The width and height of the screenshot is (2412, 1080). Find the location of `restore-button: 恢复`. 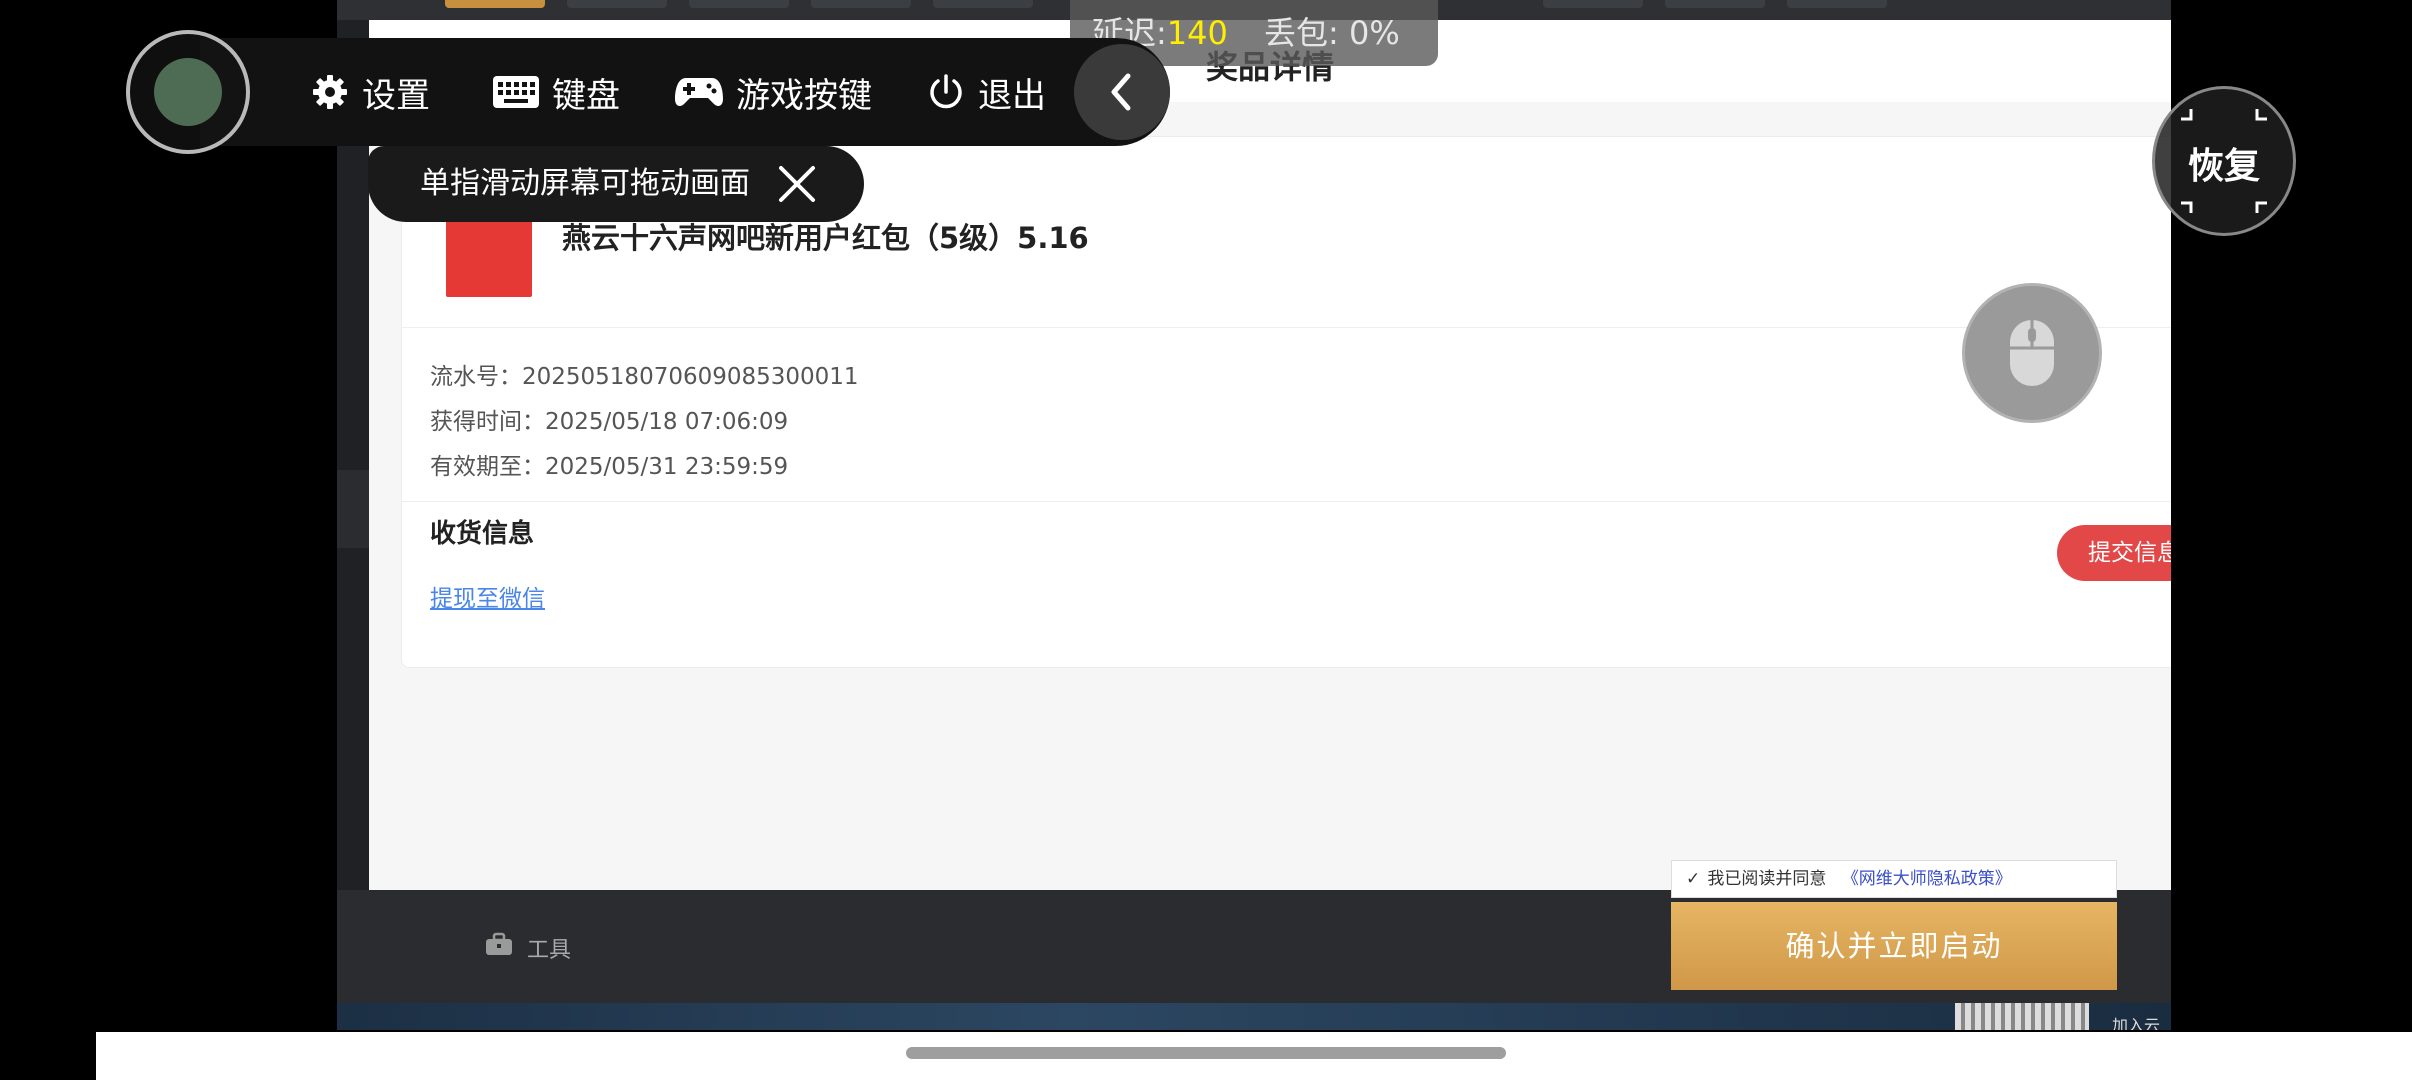

restore-button: 恢复 is located at coordinates (2224, 161).